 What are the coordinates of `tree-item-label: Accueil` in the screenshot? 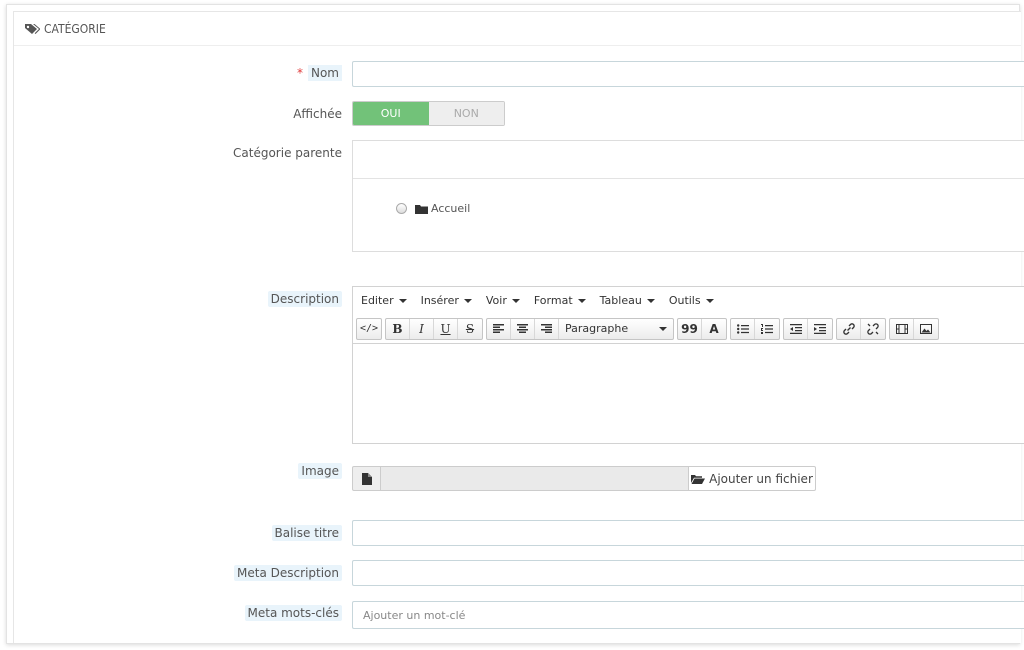 It's located at (451, 208).